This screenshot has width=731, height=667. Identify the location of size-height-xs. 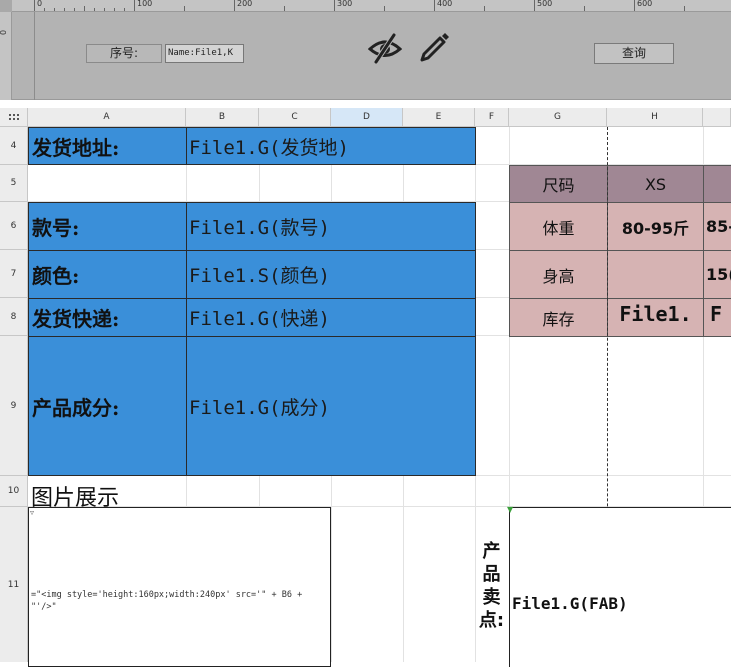
(655, 274).